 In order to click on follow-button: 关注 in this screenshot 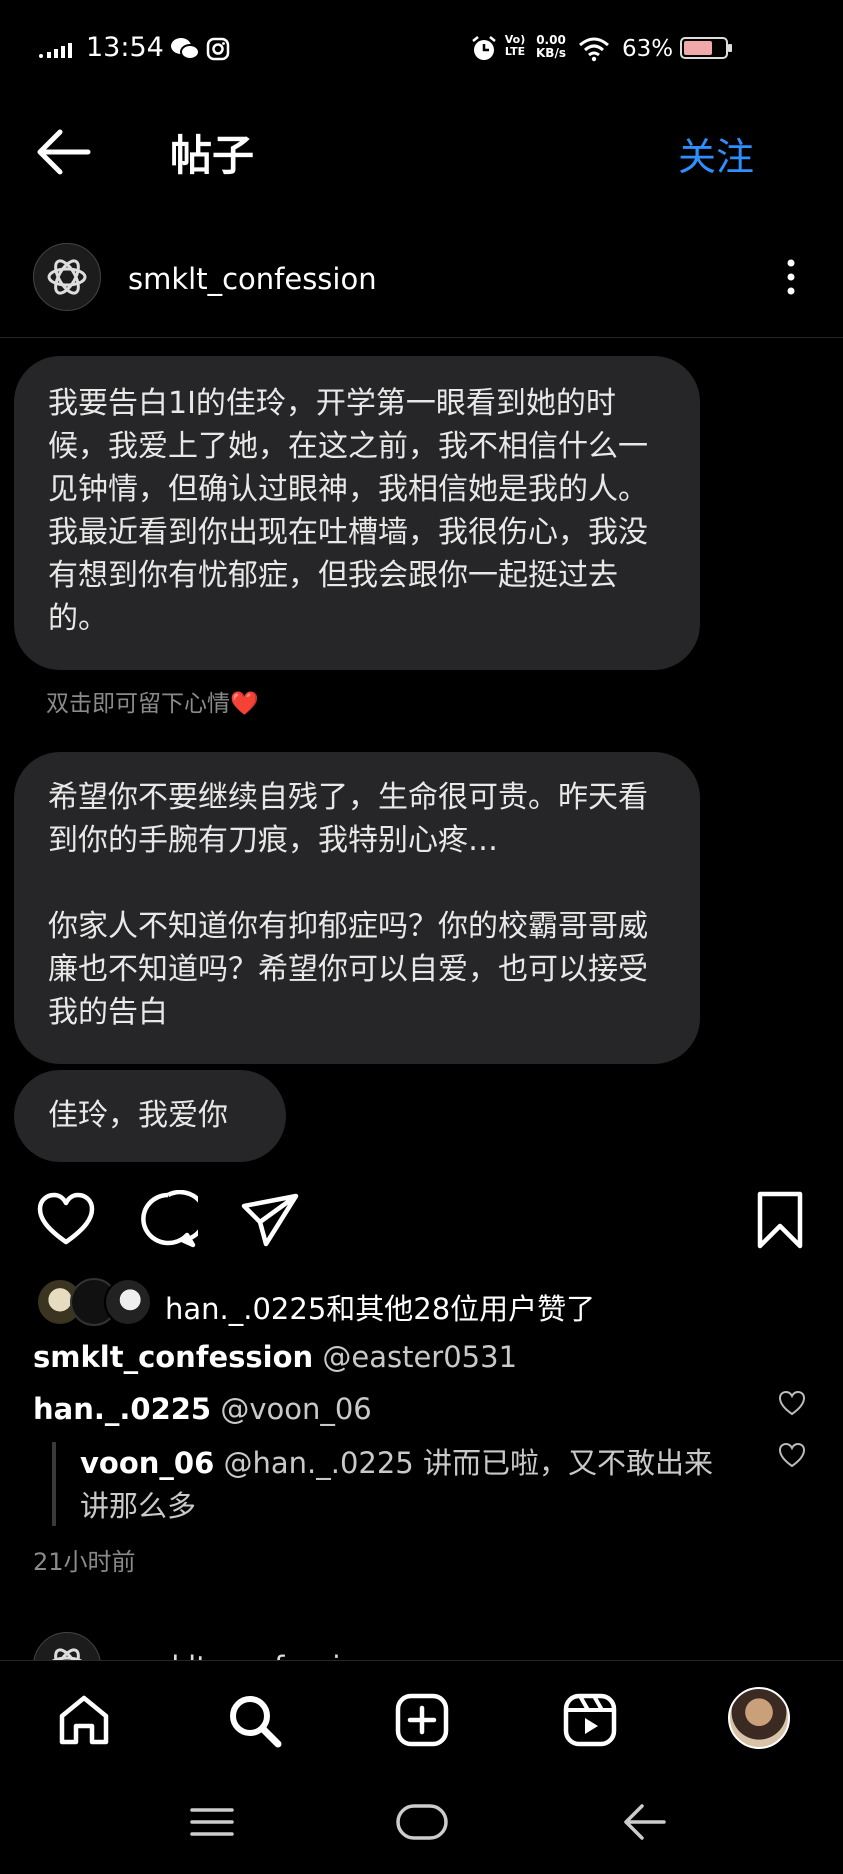, I will do `click(716, 153)`.